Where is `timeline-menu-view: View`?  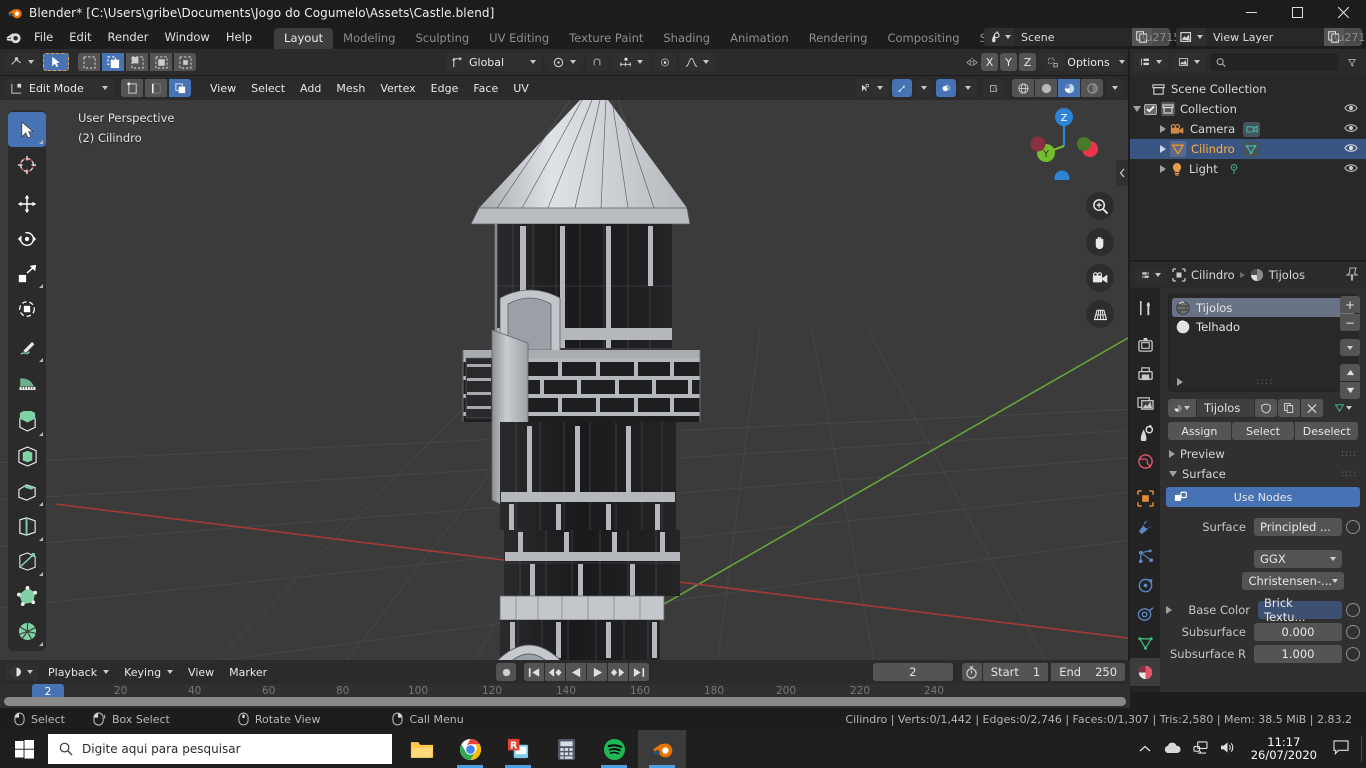
timeline-menu-view: View is located at coordinates (201, 672).